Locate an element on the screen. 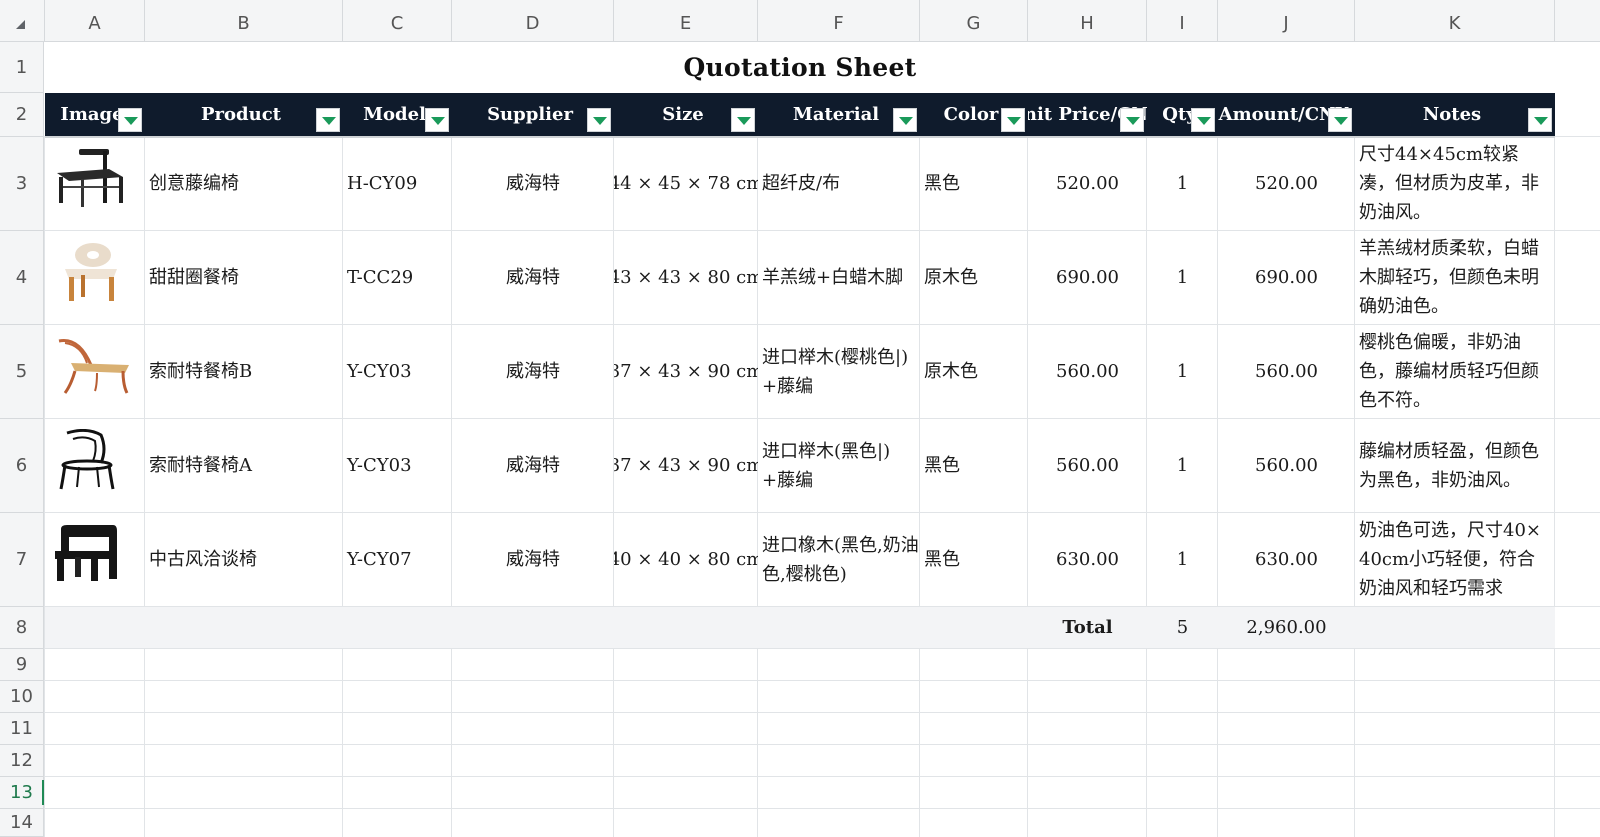 This screenshot has height=837, width=1600. row-header-10: 10 is located at coordinates (22, 697).